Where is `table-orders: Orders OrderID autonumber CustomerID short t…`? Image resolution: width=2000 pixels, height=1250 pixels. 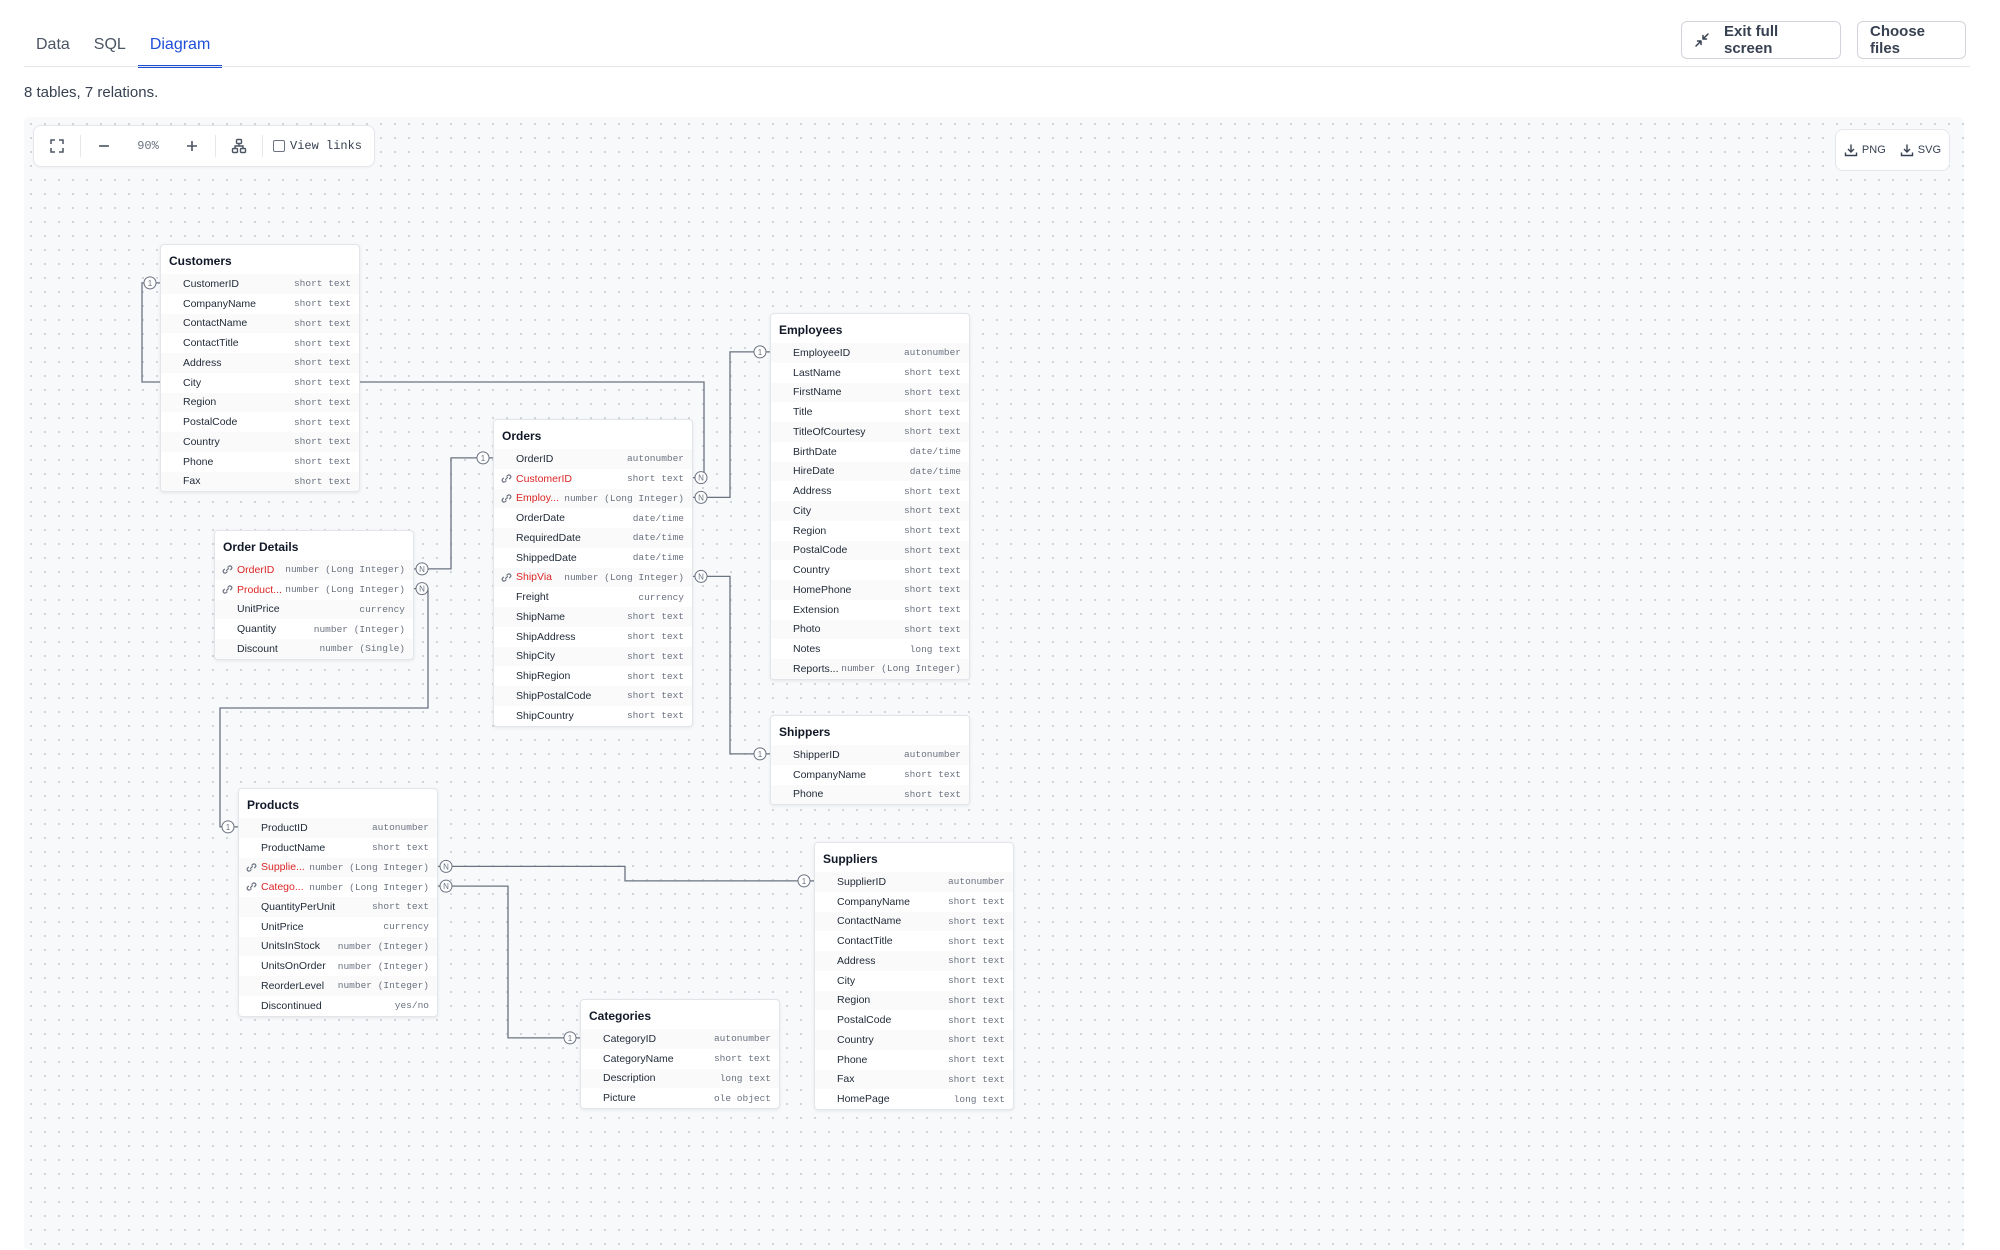 table-orders: Orders OrderID autonumber CustomerID short t… is located at coordinates (593, 573).